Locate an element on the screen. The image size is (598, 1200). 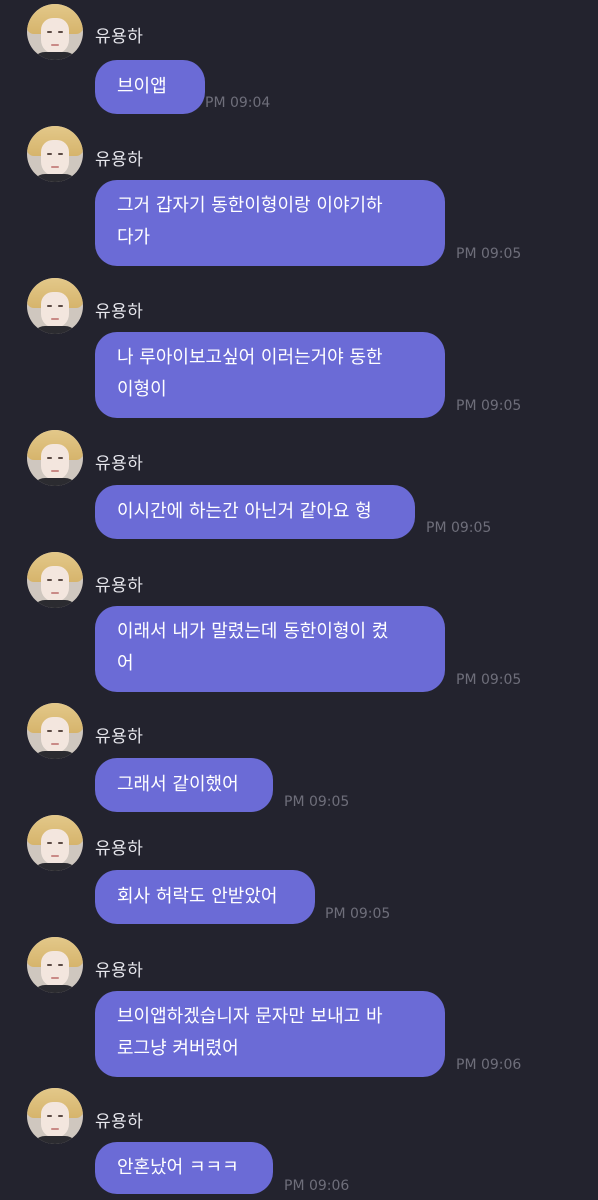
message-bubble: 안혼났어 ㅋㅋㅋ is located at coordinates (184, 1168).